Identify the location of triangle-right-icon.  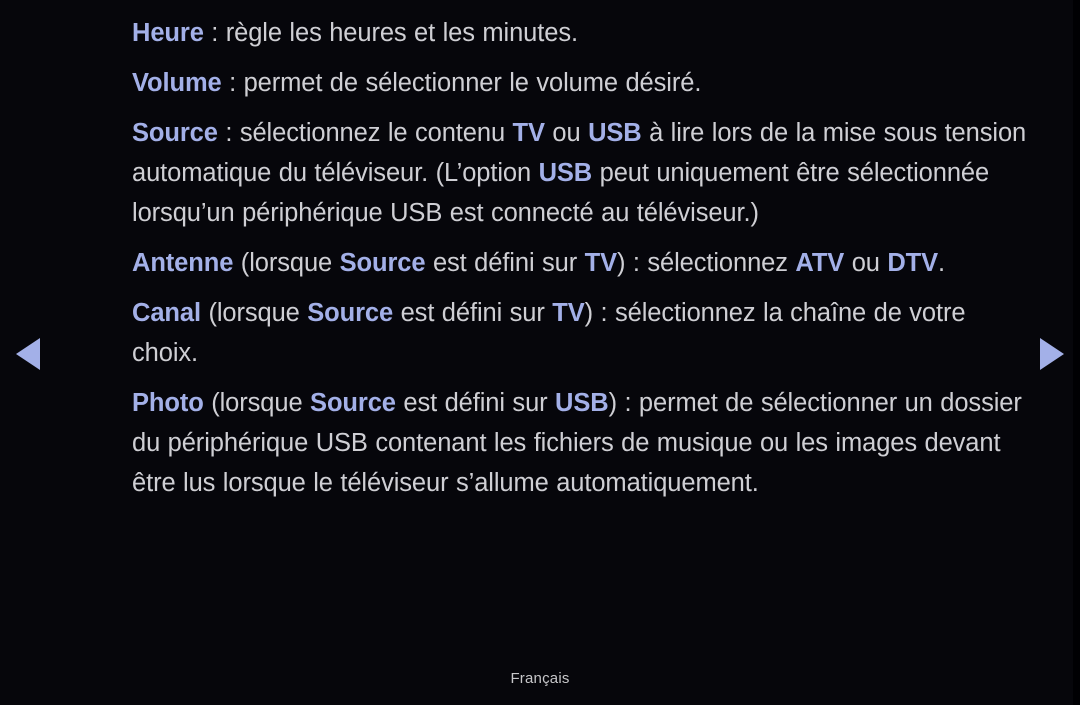
(1052, 354).